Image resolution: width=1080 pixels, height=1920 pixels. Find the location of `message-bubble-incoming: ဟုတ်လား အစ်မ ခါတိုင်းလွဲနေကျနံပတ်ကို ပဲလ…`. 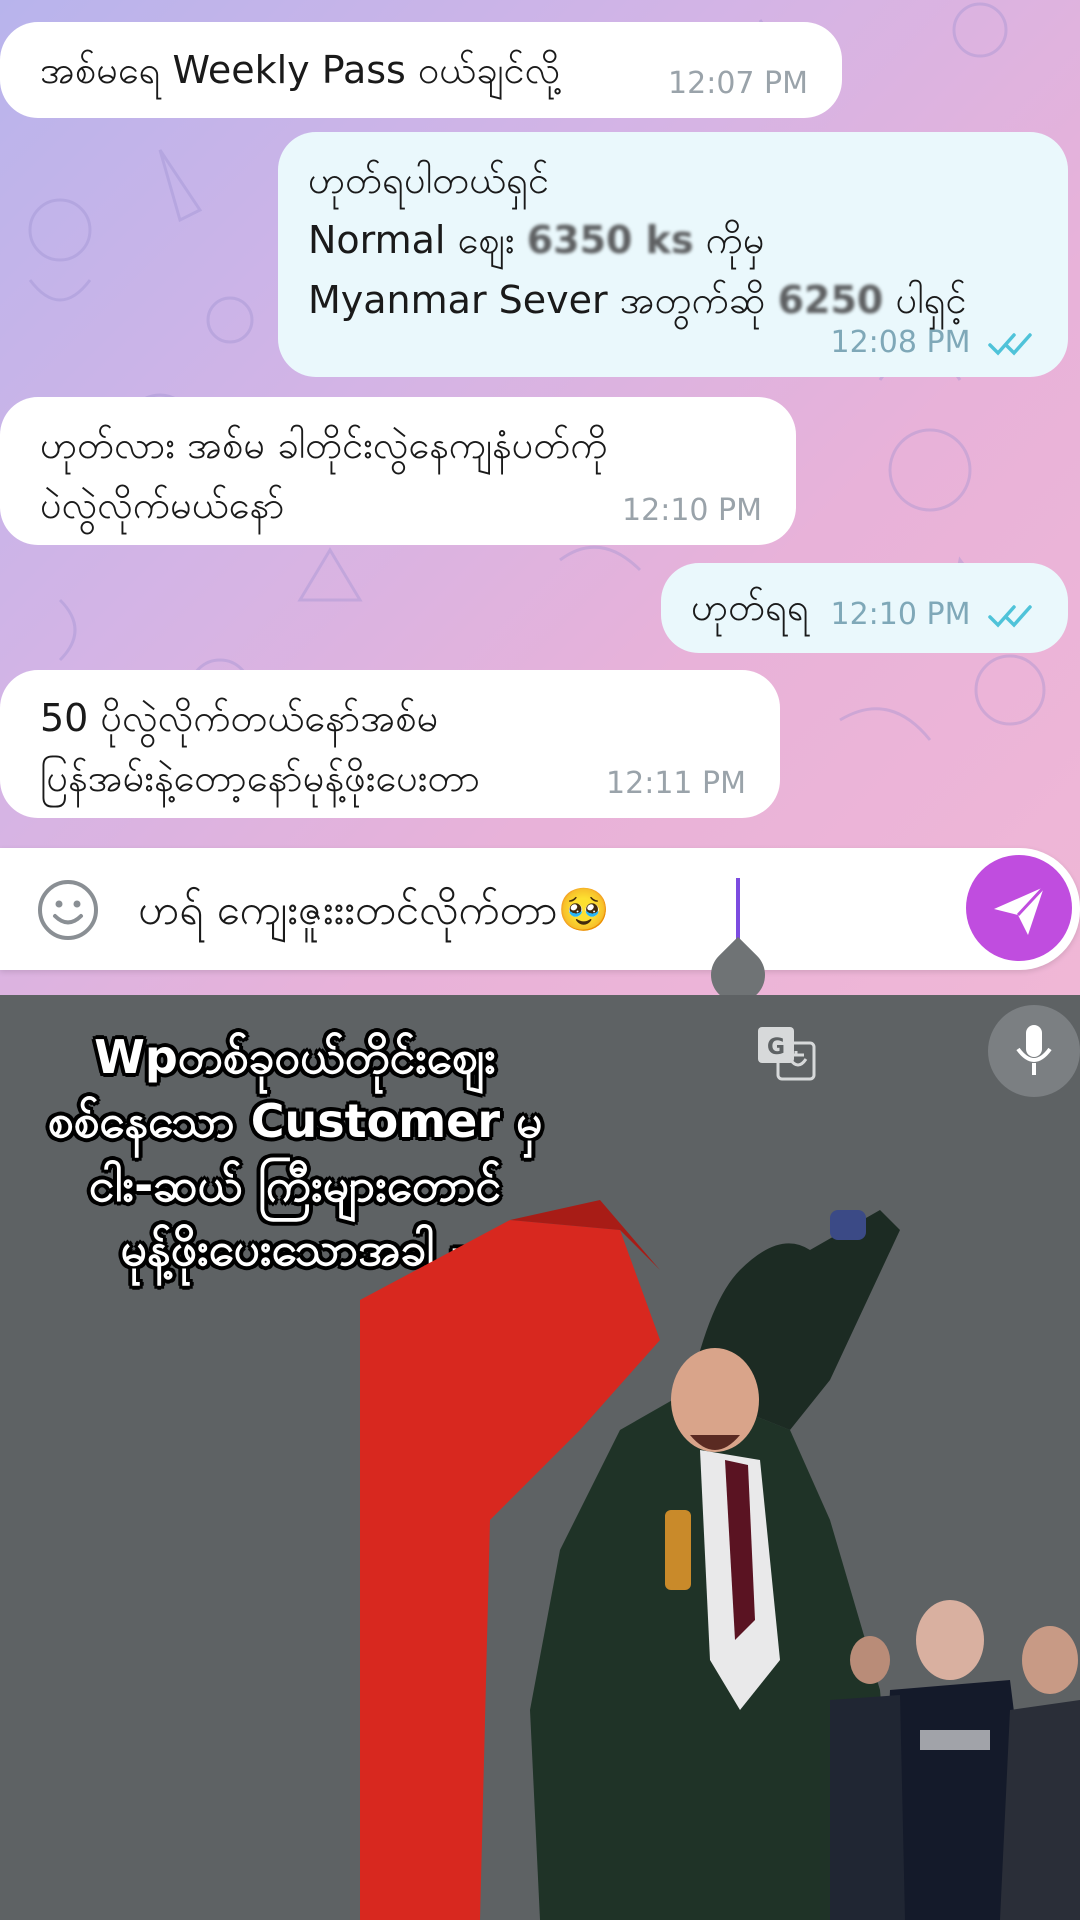

message-bubble-incoming: ဟုတ်လား အစ်မ ခါတိုင်းလွဲနေကျနံပတ်ကို ပဲလ… is located at coordinates (398, 471).